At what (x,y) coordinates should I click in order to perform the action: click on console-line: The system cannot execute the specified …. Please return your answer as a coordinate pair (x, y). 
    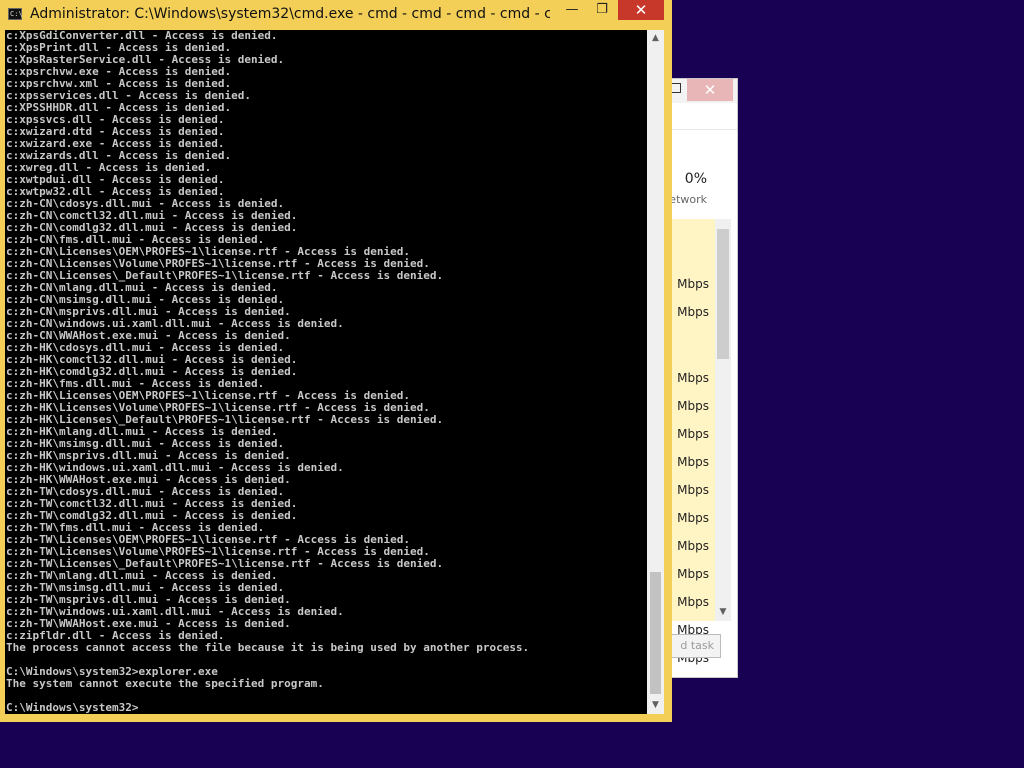
    Looking at the image, I should click on (165, 683).